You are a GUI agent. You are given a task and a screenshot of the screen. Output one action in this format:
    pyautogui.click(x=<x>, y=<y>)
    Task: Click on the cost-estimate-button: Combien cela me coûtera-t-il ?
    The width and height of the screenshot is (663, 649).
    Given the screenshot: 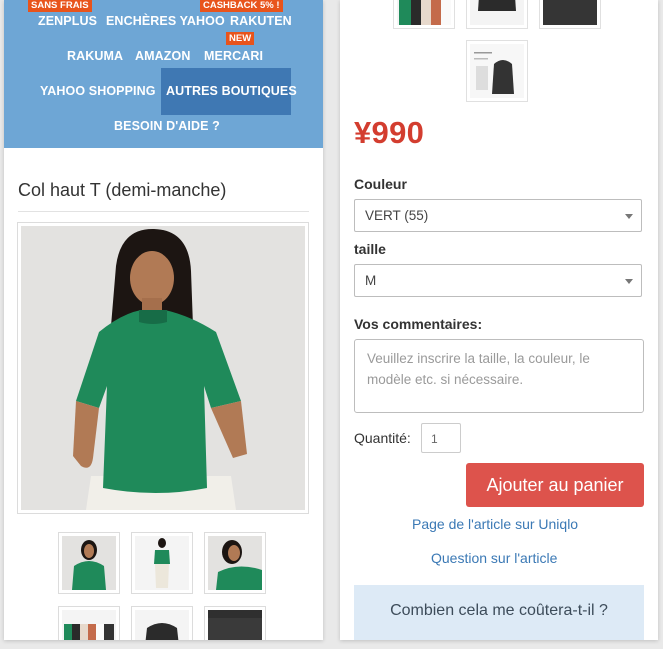 What is the action you would take?
    pyautogui.click(x=499, y=612)
    